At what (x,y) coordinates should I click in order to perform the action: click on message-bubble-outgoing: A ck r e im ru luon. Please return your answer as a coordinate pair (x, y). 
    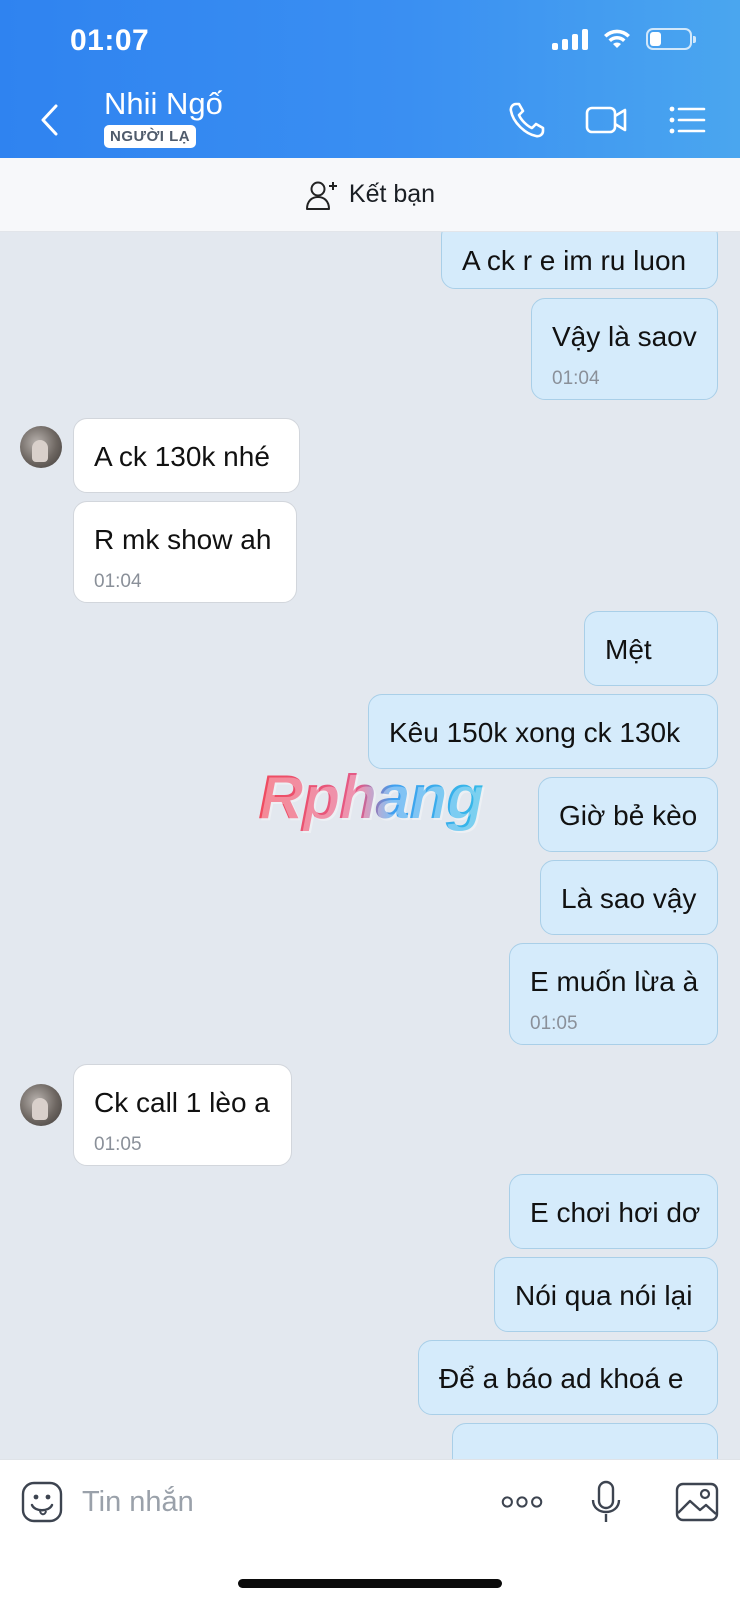
    Looking at the image, I should click on (579, 260).